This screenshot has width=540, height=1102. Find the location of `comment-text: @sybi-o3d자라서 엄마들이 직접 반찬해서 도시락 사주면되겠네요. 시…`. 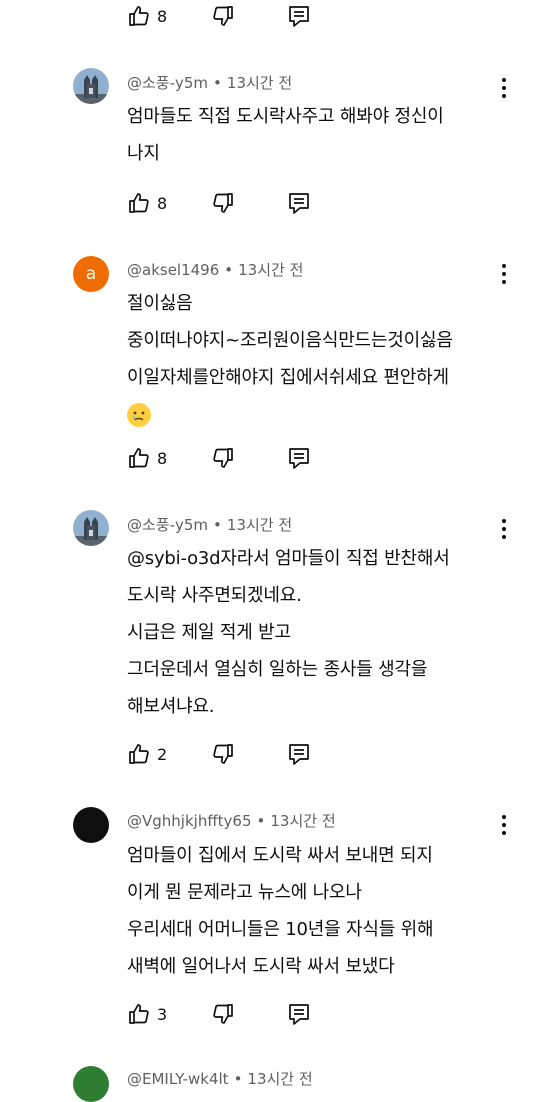

comment-text: @sybi-o3d자라서 엄마들이 직접 반찬해서 도시락 사주면되겠네요. 시… is located at coordinates (323, 632).